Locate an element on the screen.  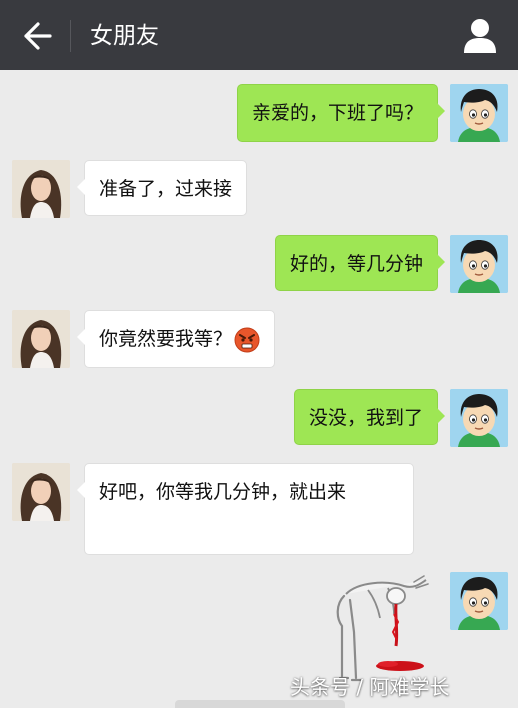
message-text: 亲爱的，下班了吗？ is located at coordinates (337, 113).